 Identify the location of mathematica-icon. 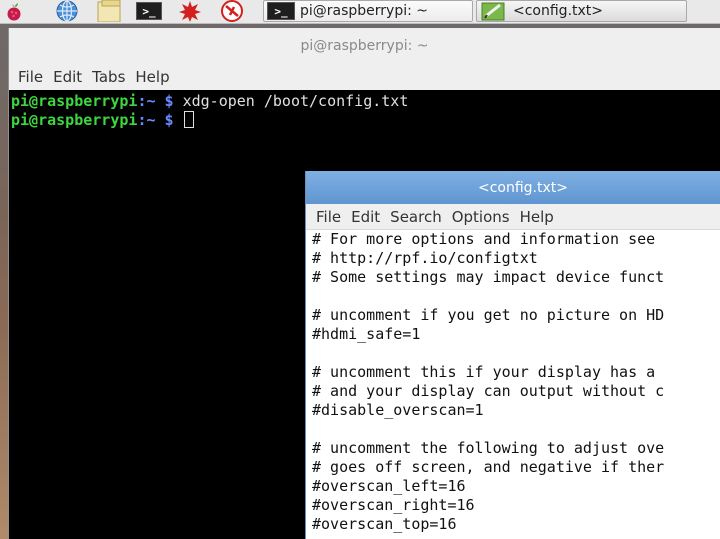
(232, 11).